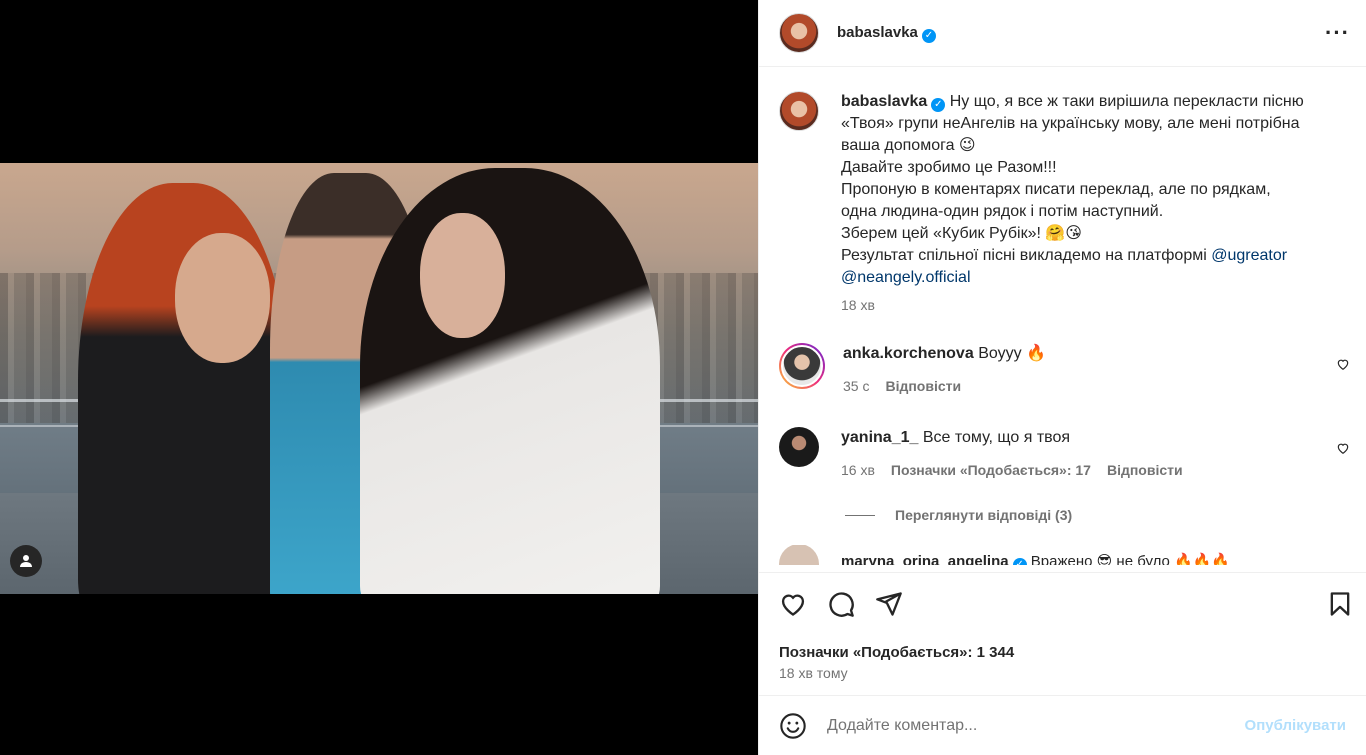  Describe the element at coordinates (1097, 515) in the screenshot. I see `view-replies-button: Переглянути відповіді (3)` at that location.